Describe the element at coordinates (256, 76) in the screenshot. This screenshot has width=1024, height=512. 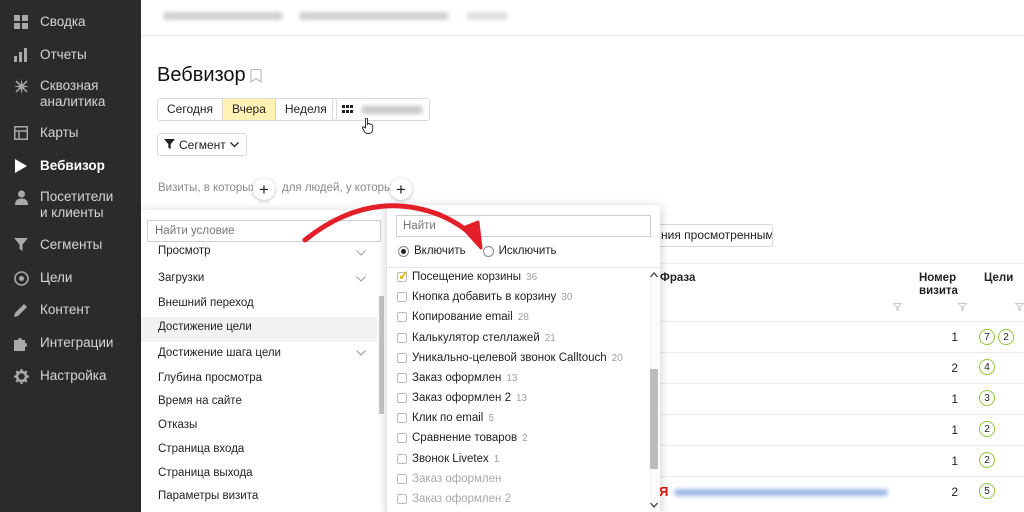
I see `bookmark-icon` at that location.